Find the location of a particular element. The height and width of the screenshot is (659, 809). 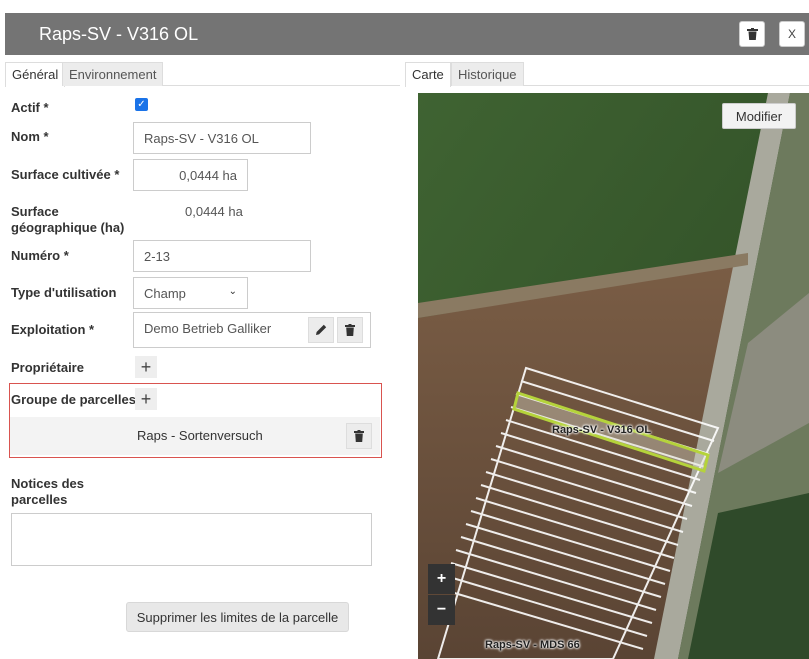

dialog-header: Raps-SV - V316 OL X is located at coordinates (407, 34).